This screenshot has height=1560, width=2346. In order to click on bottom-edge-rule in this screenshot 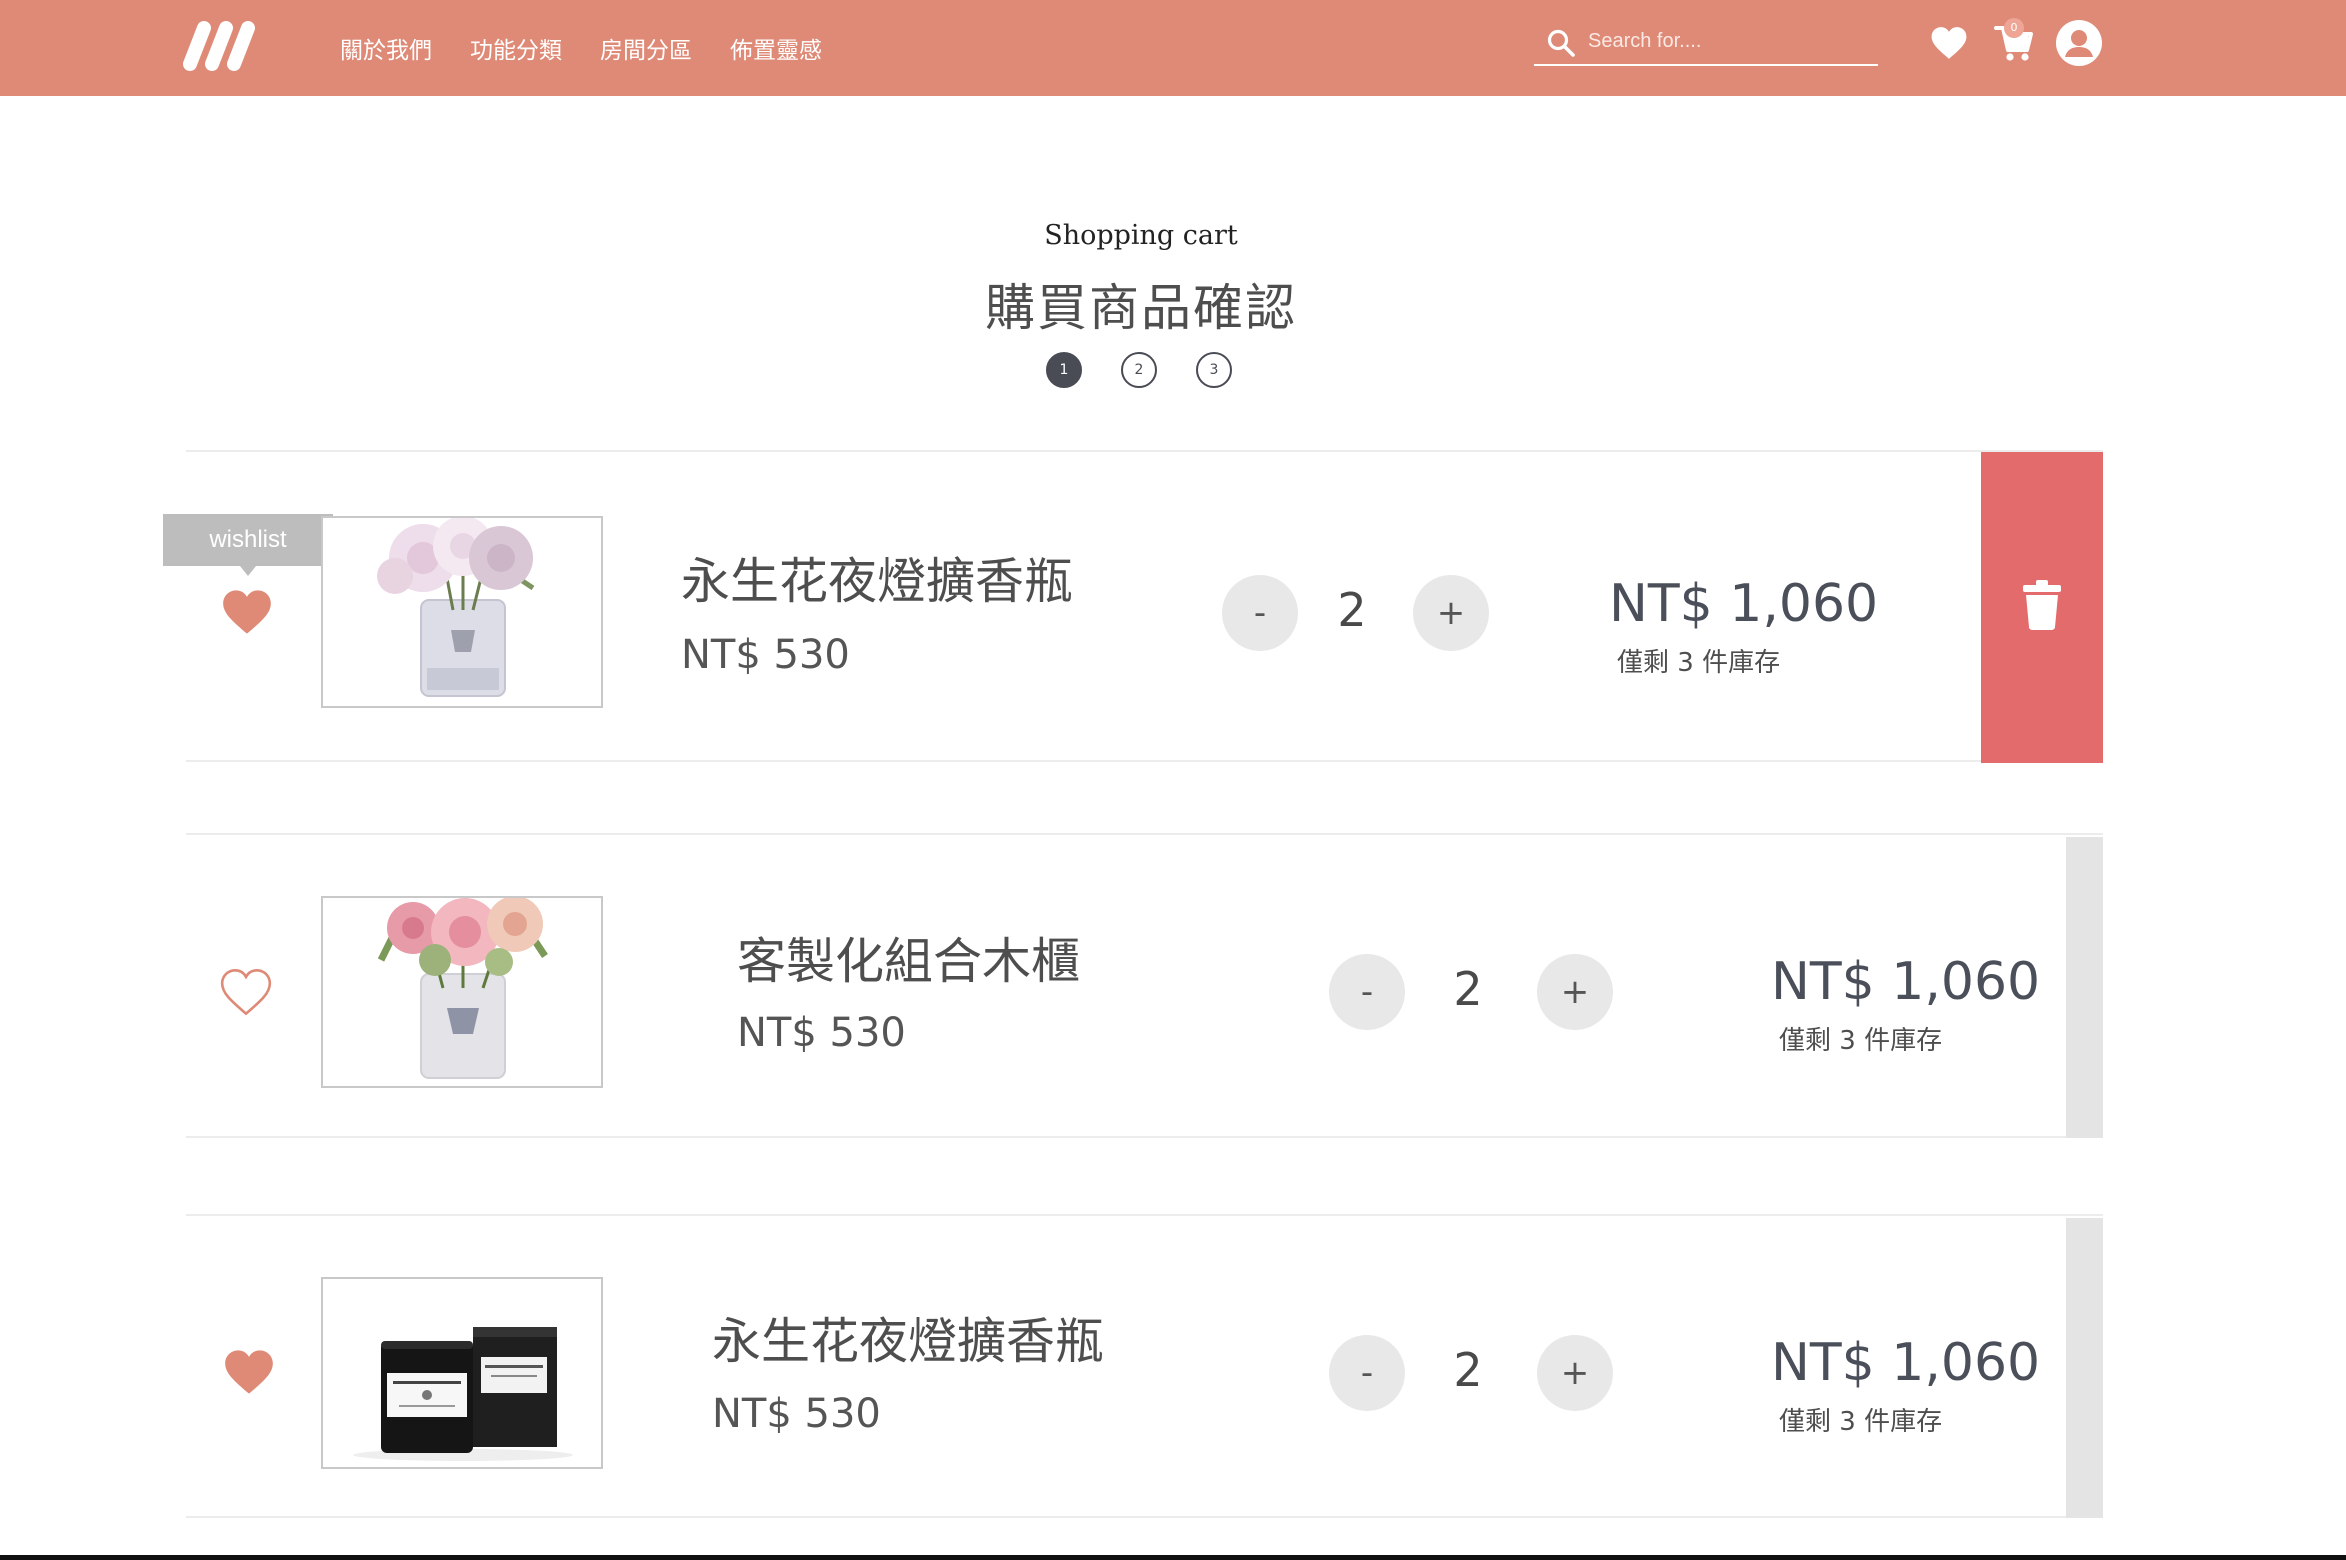, I will do `click(1173, 1557)`.